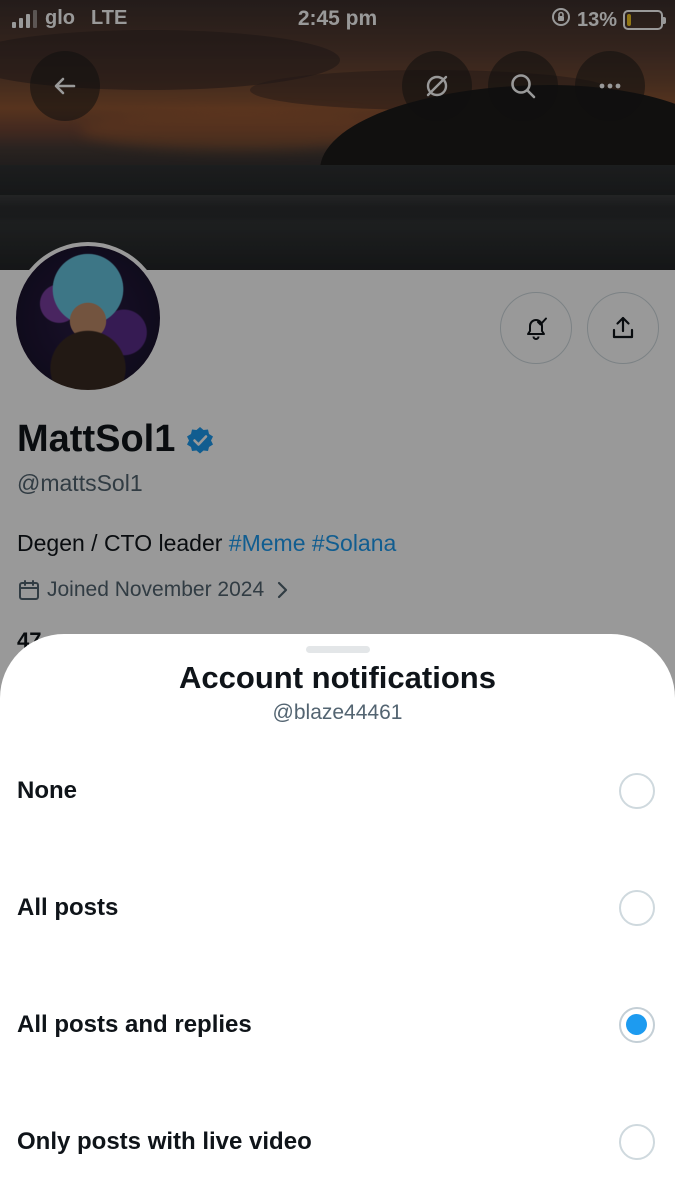  I want to click on sheet-subtitle: @blaze44461, so click(337, 712).